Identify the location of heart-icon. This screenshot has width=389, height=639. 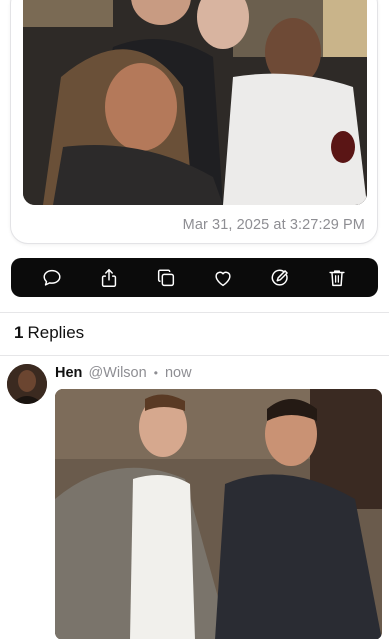
(223, 278).